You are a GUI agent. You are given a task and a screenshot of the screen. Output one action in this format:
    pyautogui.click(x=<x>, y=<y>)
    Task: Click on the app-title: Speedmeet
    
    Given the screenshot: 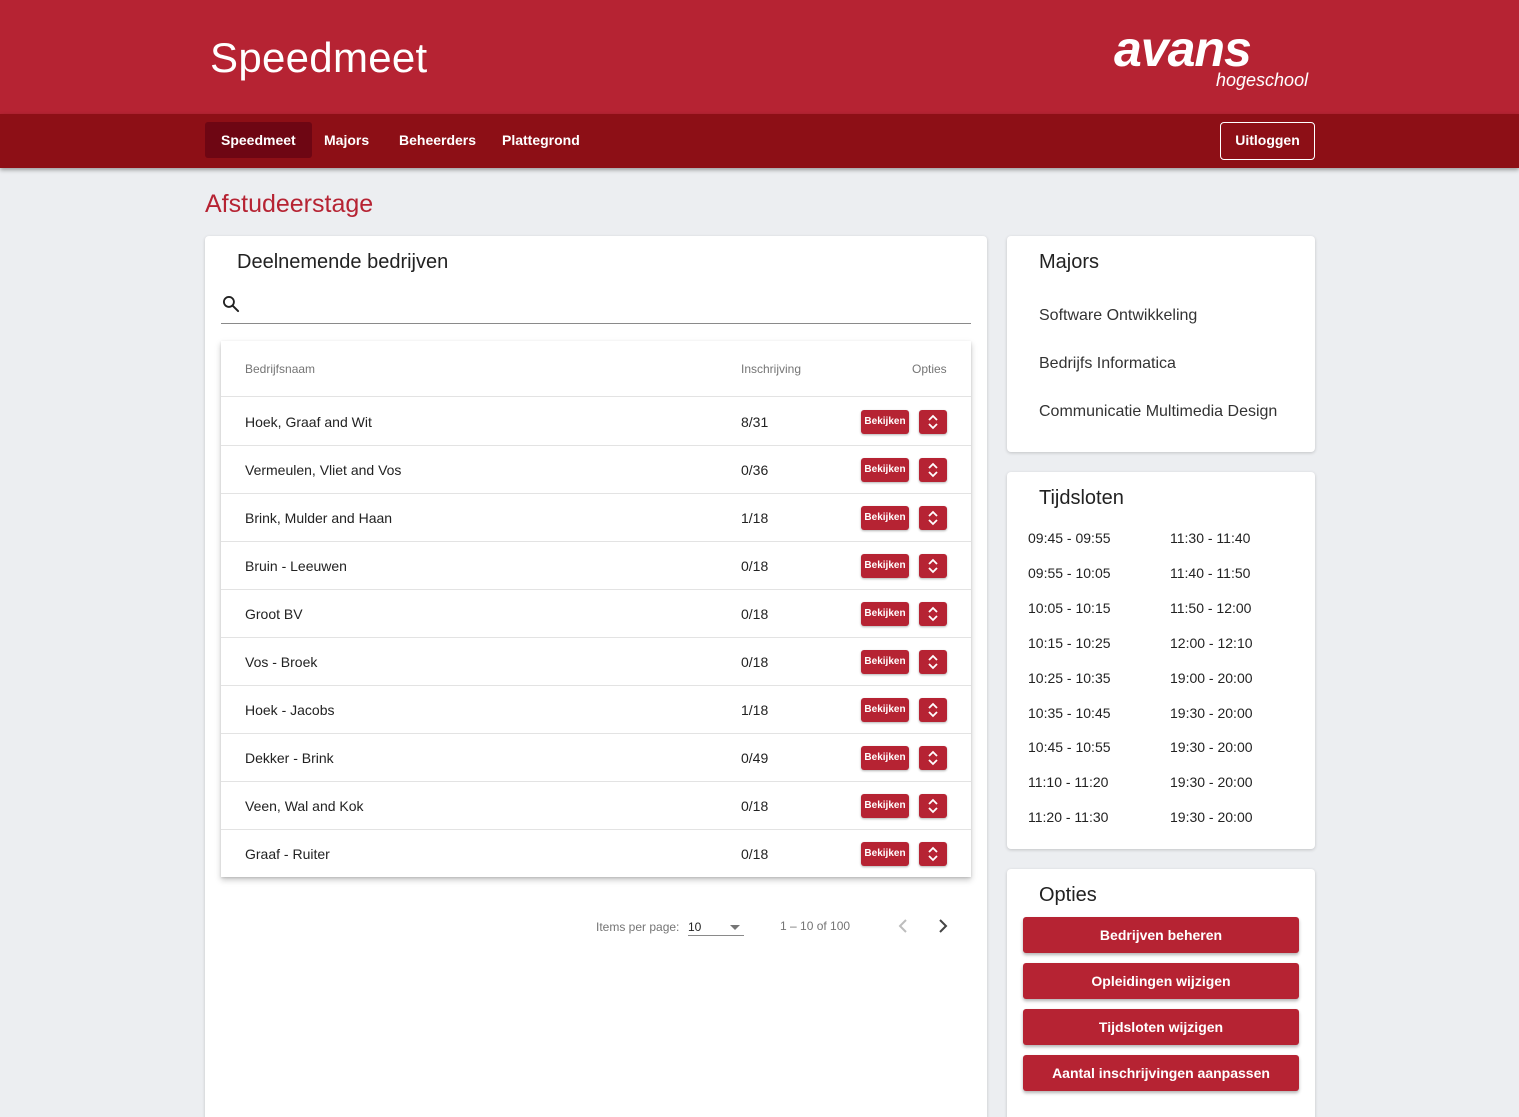 What is the action you would take?
    pyautogui.click(x=319, y=57)
    